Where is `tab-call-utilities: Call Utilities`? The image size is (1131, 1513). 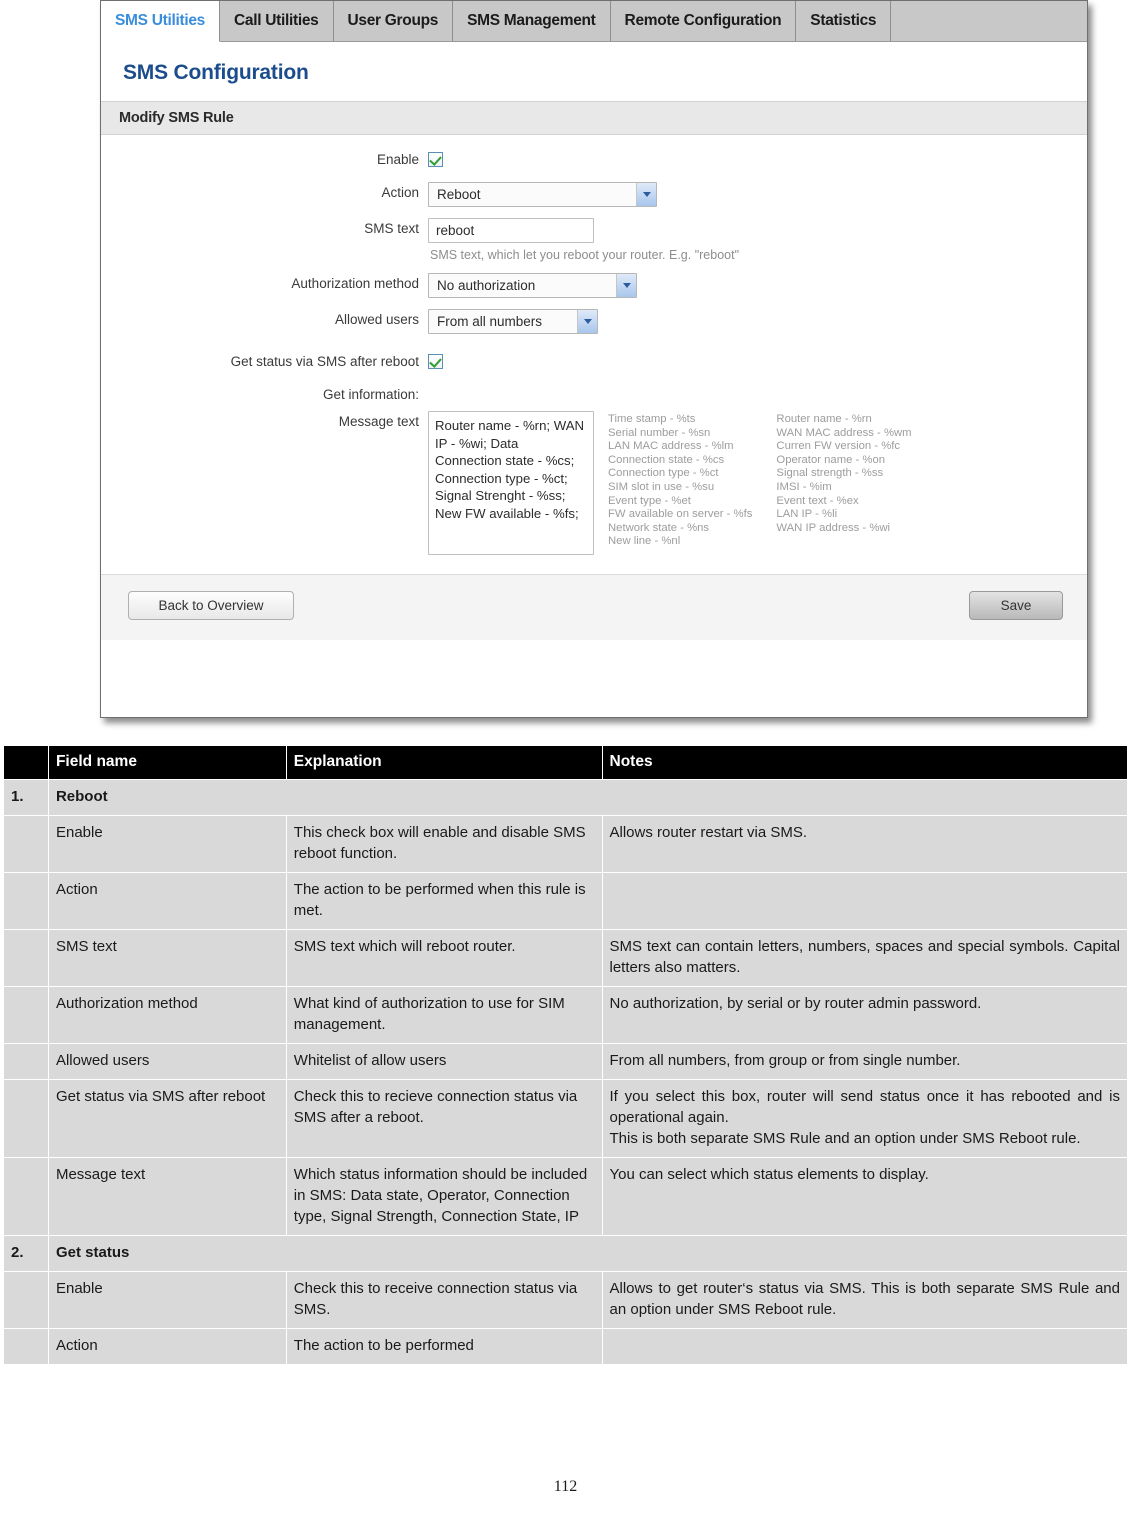 tab-call-utilities: Call Utilities is located at coordinates (276, 21).